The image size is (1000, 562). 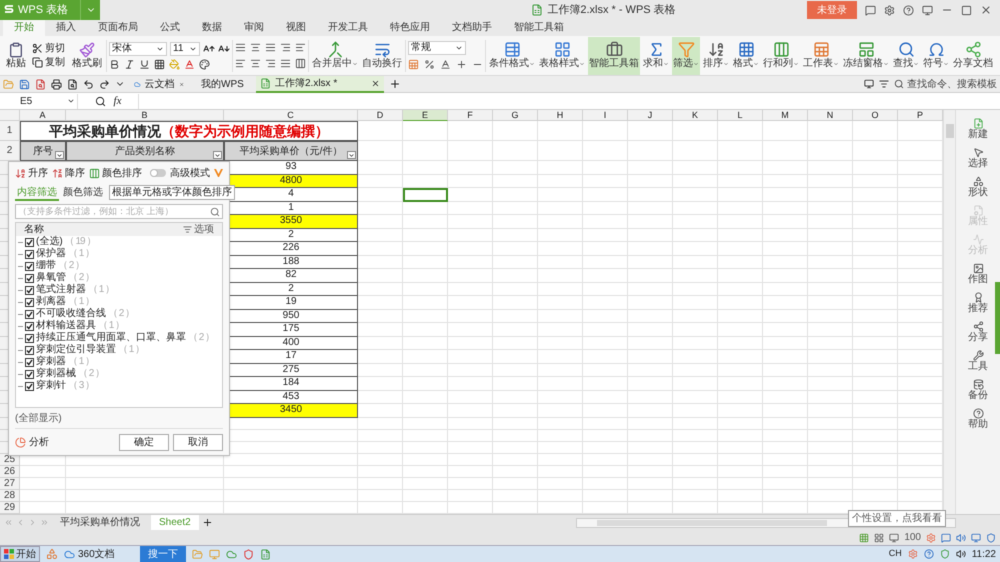 I want to click on sheet-tab: 平均采购单价情况, so click(x=100, y=522).